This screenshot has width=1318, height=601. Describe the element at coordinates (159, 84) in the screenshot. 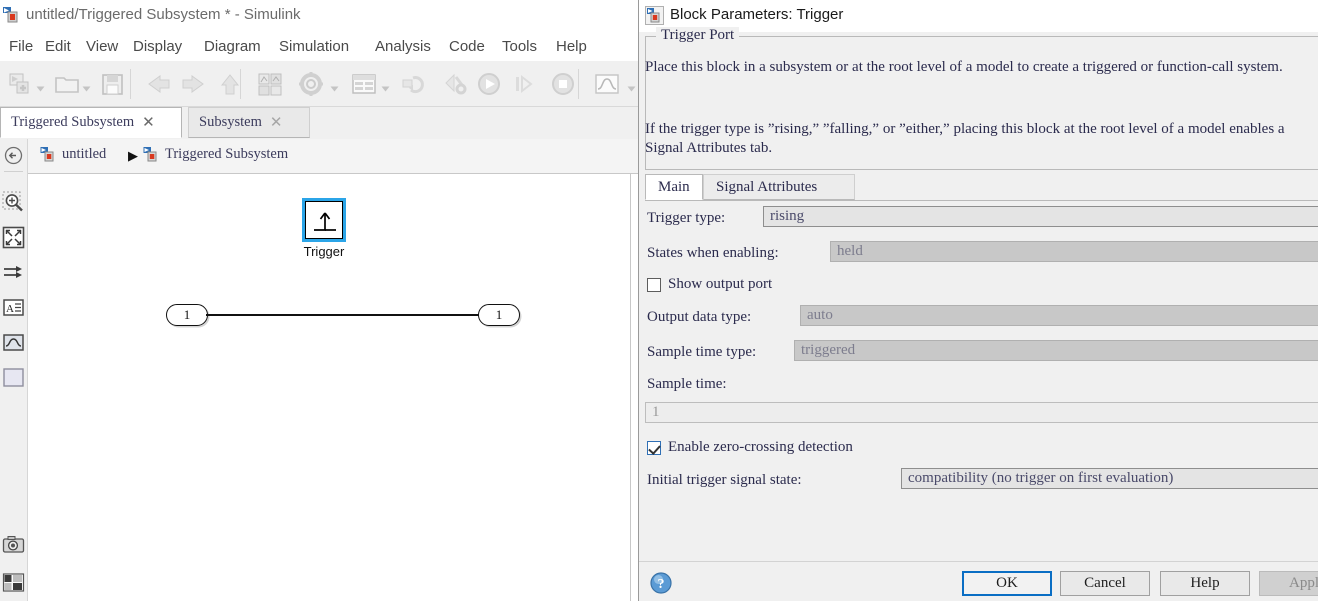

I see `back-icon` at that location.